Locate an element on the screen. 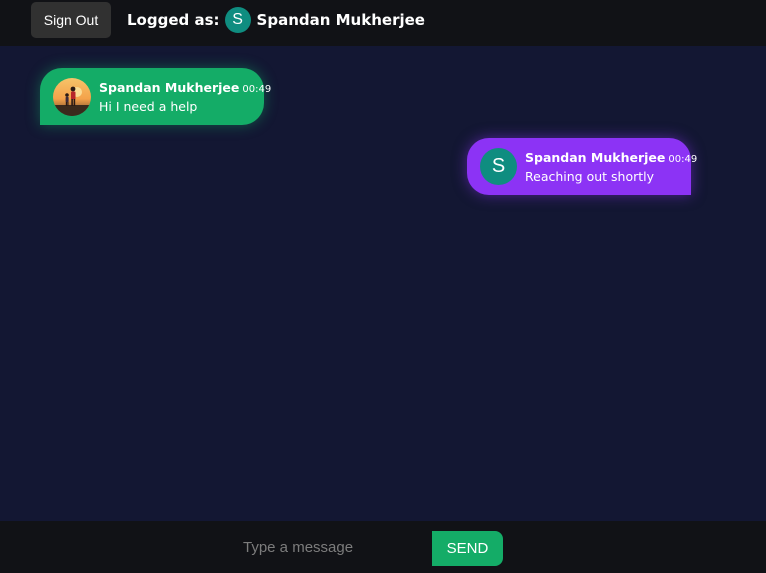 This screenshot has height=573, width=766. logged-in-user: Logged as: S Spandan Mukherjee is located at coordinates (276, 20).